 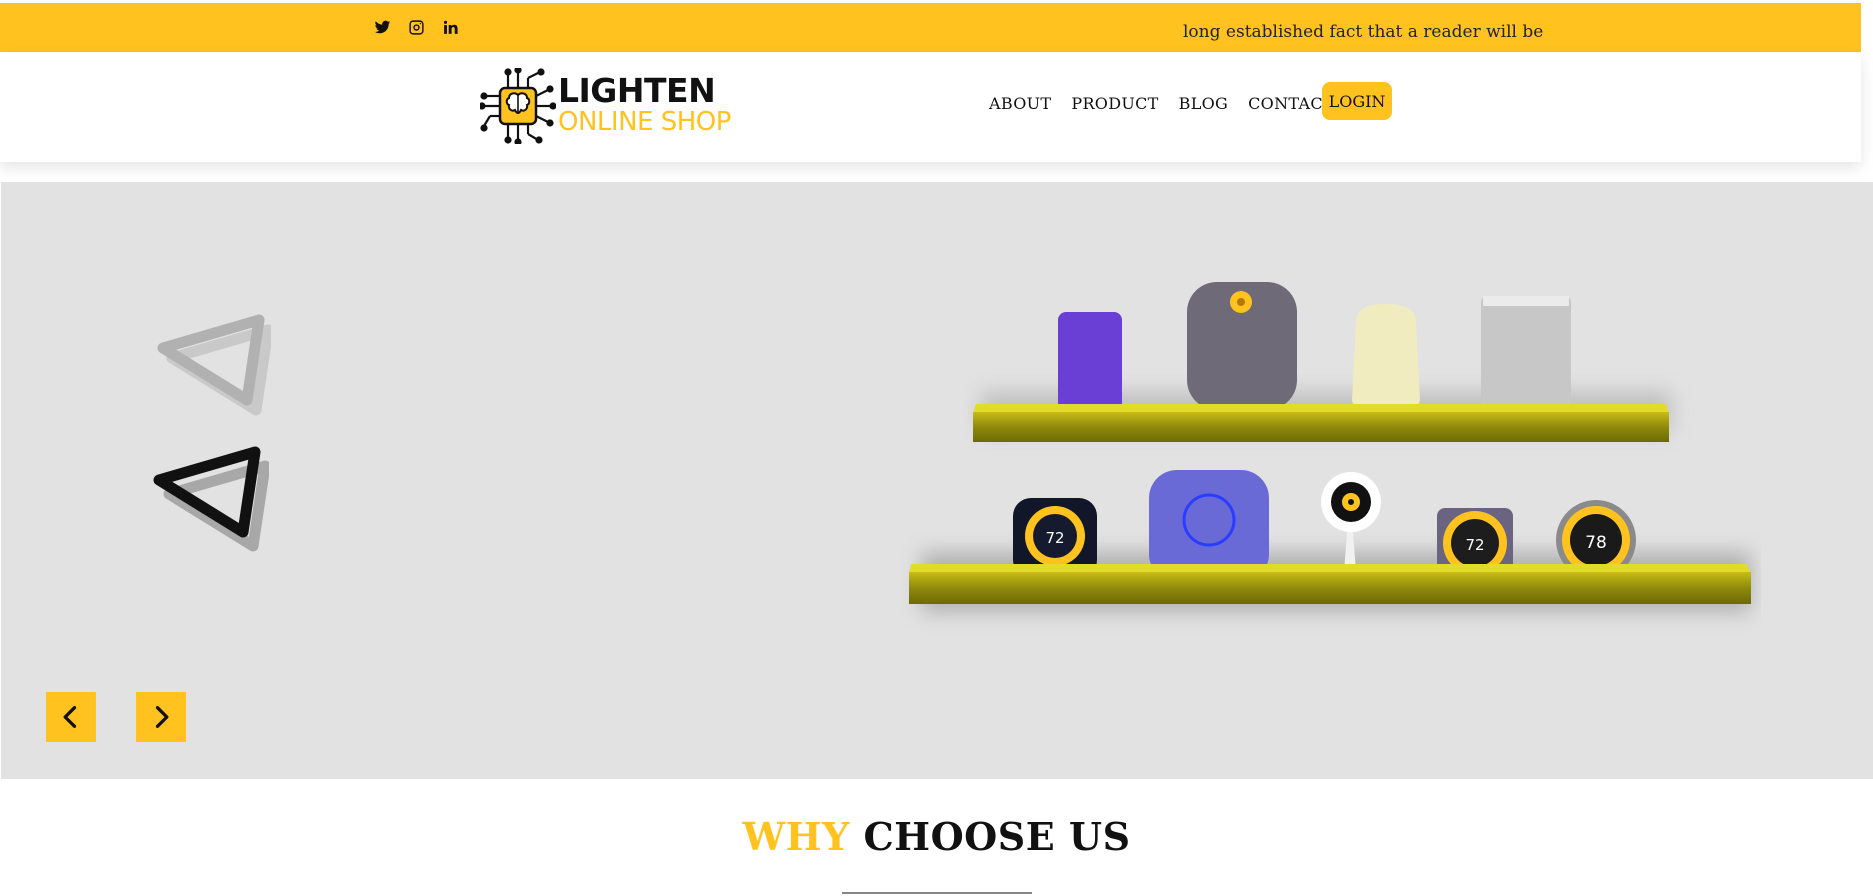 What do you see at coordinates (637, 90) in the screenshot?
I see `logo-line1: LIGHTEN` at bounding box center [637, 90].